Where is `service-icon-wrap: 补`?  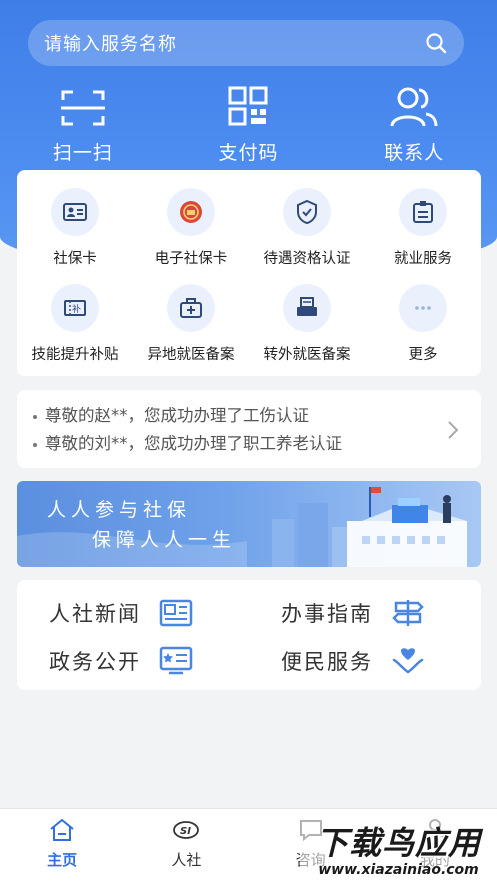 service-icon-wrap: 补 is located at coordinates (75, 308).